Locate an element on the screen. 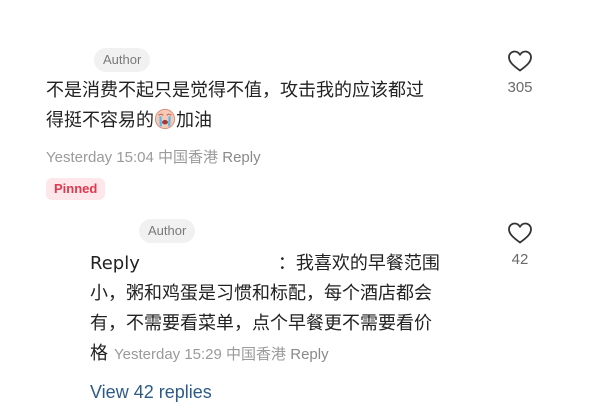  reply-text-line-2: 小，粥和鸡蛋是习惯和标配，每个酒店都会 is located at coordinates (261, 293).